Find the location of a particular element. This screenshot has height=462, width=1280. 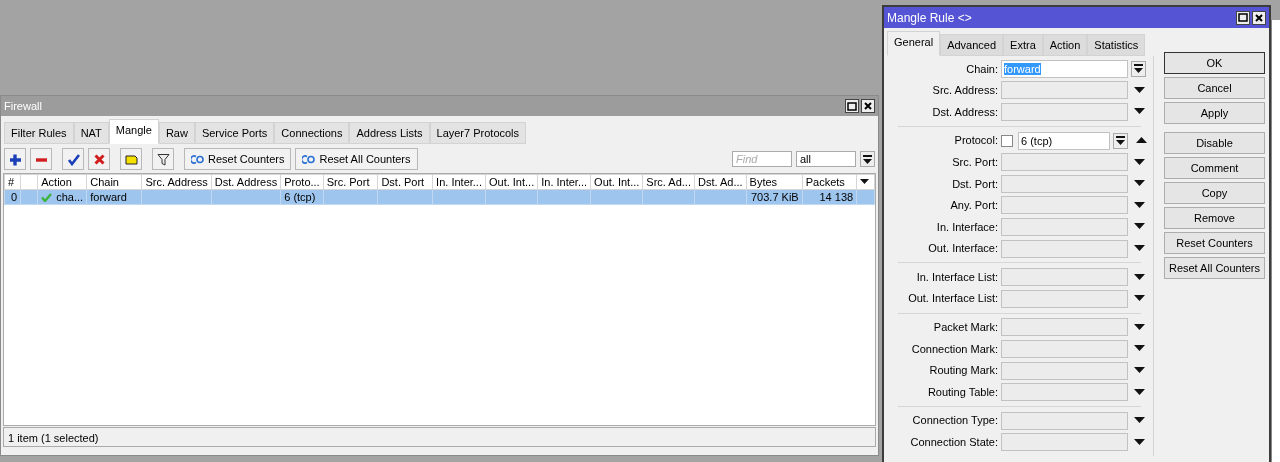

tab: Filter Rules is located at coordinates (39, 133).